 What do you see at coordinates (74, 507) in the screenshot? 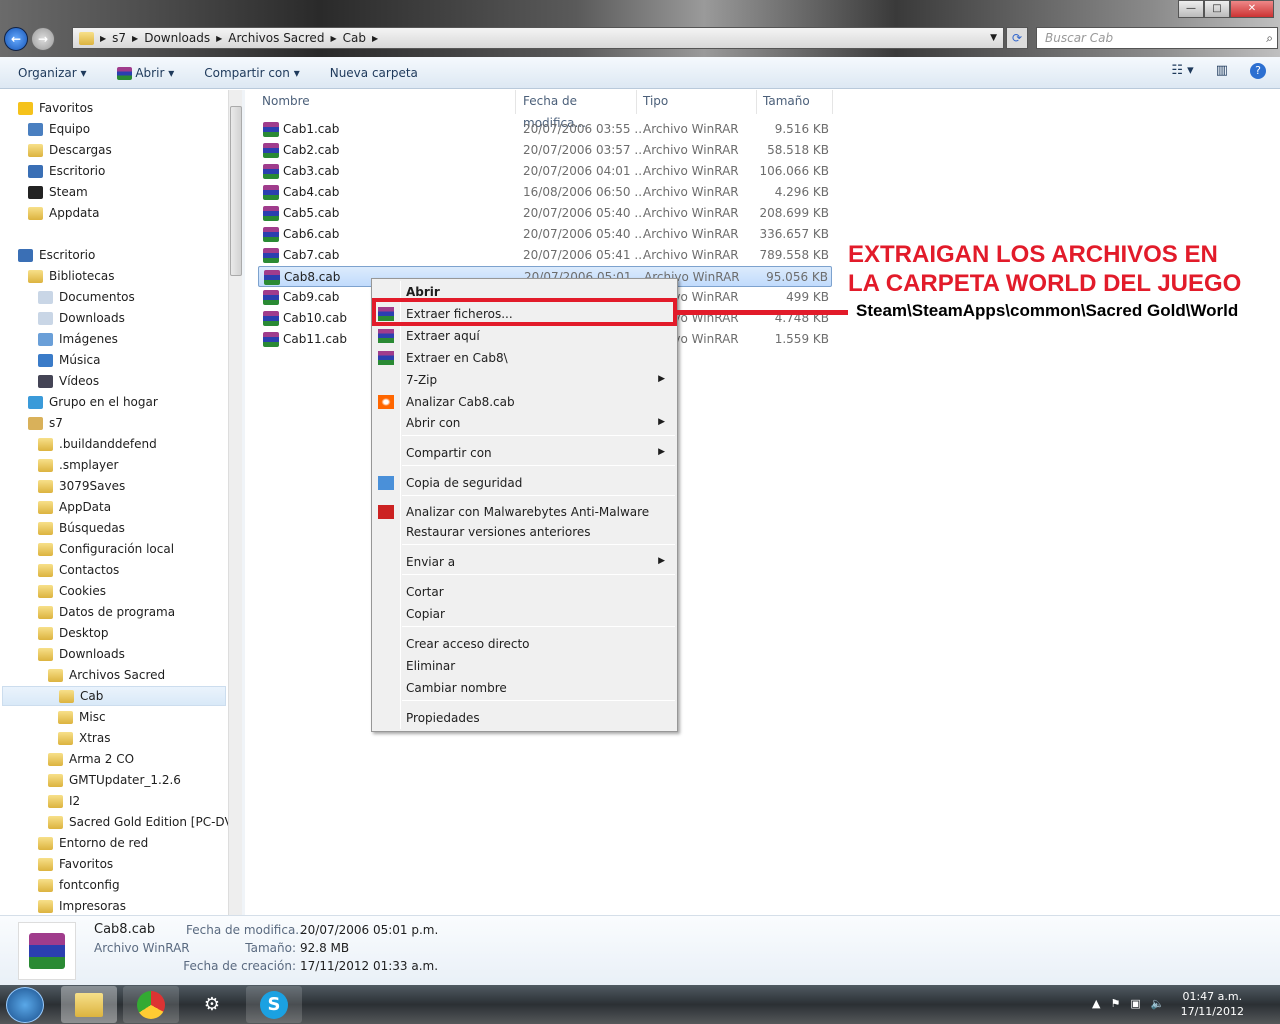
I see `nav-item: AppData` at bounding box center [74, 507].